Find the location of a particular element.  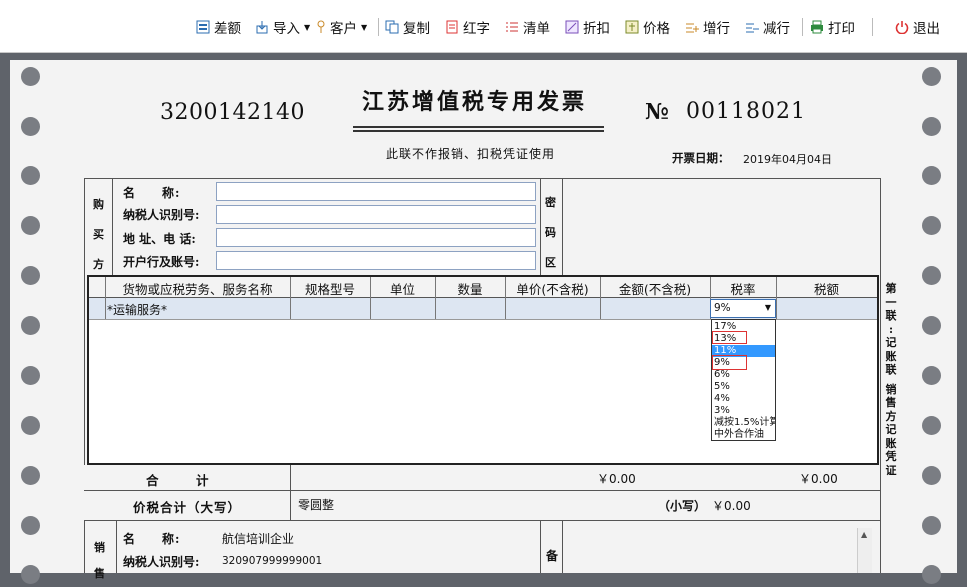

remove-row-button: 减行 is located at coordinates (767, 27).